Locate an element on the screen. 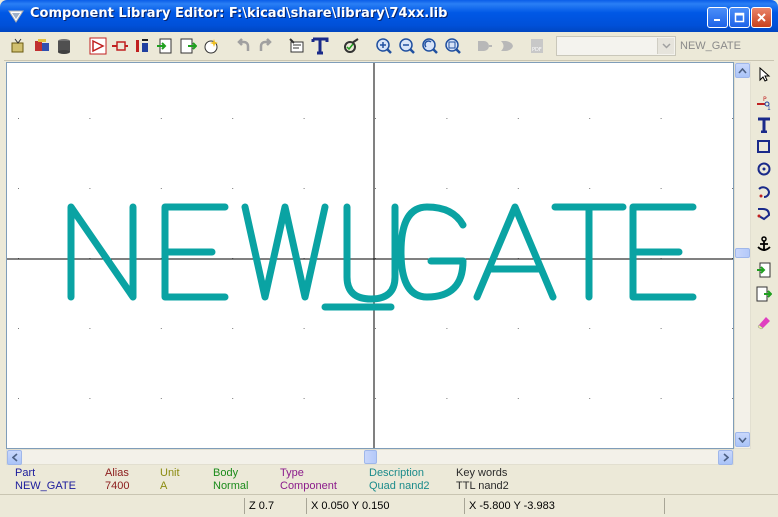  scroll-up-button is located at coordinates (742, 70).